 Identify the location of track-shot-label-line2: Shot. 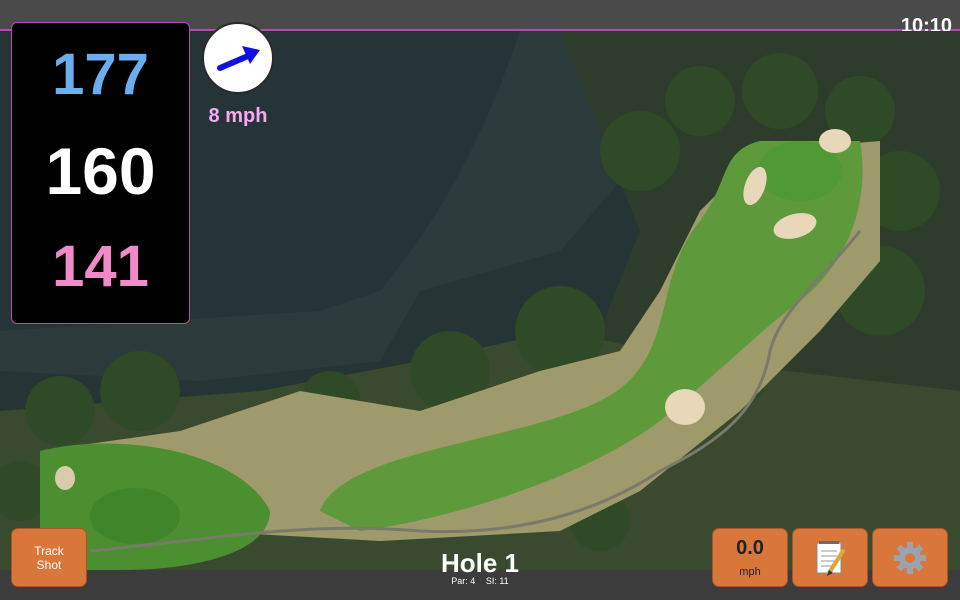
(49, 564).